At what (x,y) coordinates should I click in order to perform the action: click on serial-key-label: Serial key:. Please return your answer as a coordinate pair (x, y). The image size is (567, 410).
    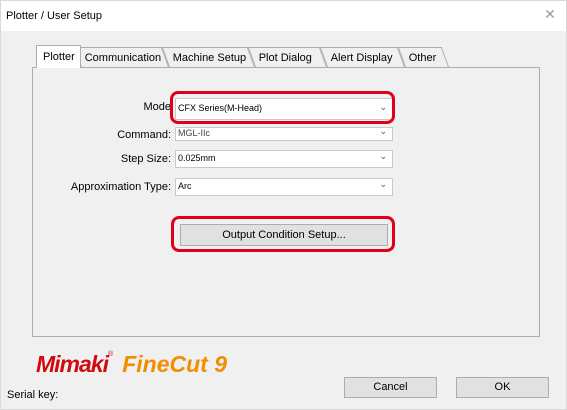
    Looking at the image, I should click on (33, 395).